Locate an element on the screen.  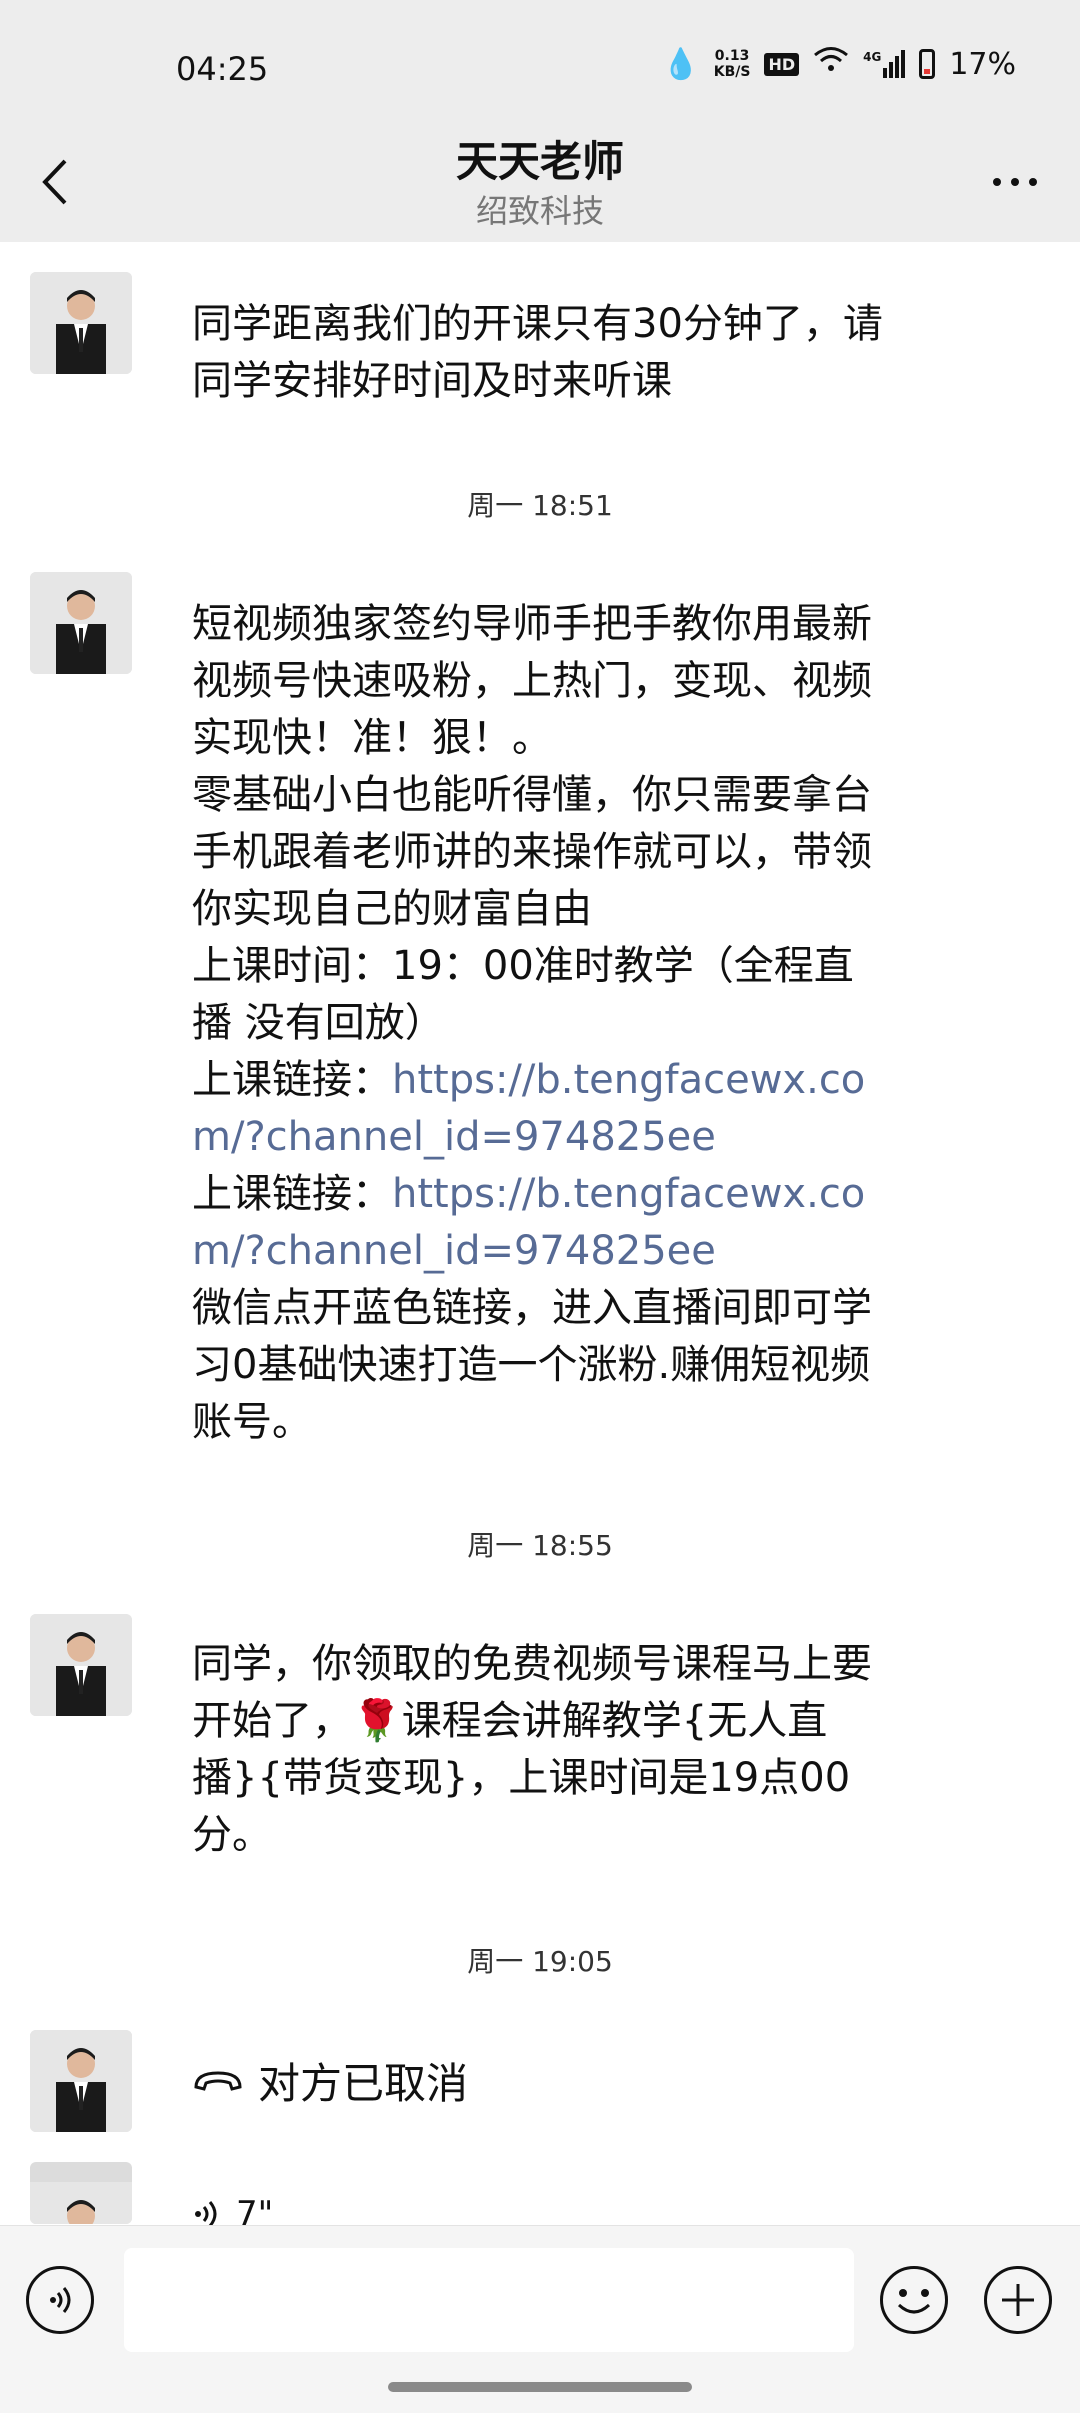
emoji-button is located at coordinates (914, 2300).